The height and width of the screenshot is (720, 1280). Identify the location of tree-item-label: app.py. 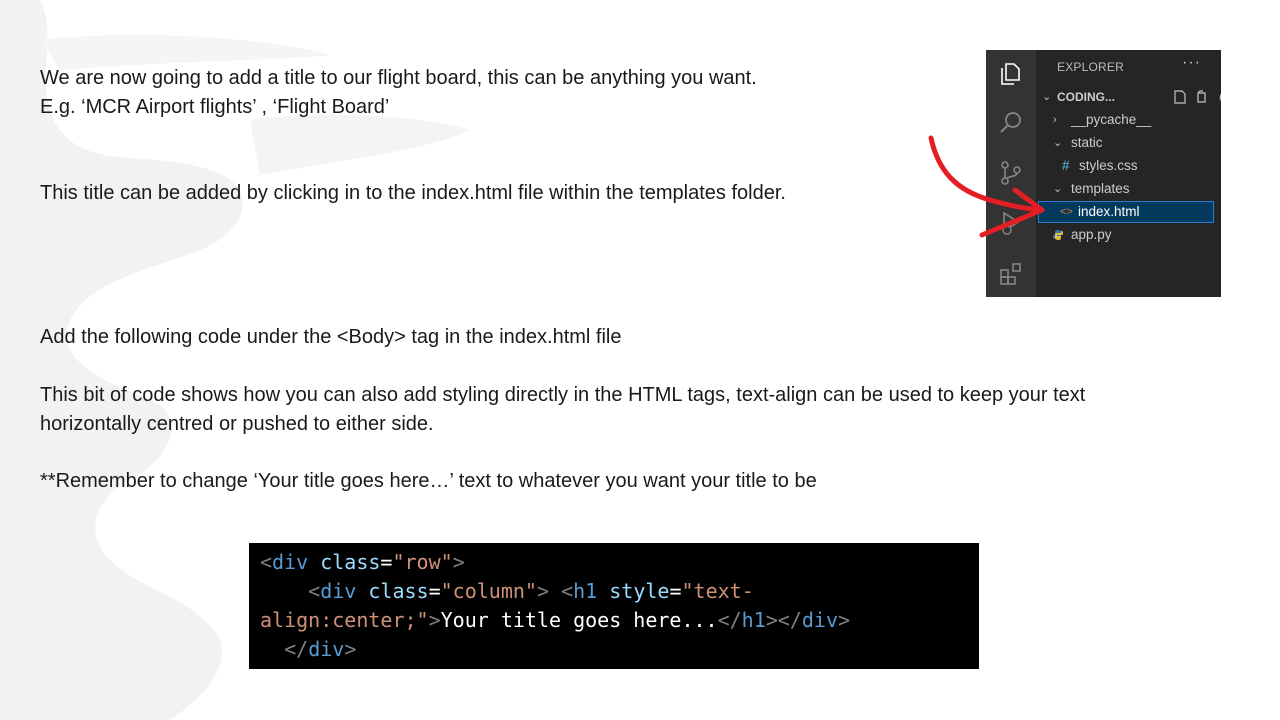
(1091, 234).